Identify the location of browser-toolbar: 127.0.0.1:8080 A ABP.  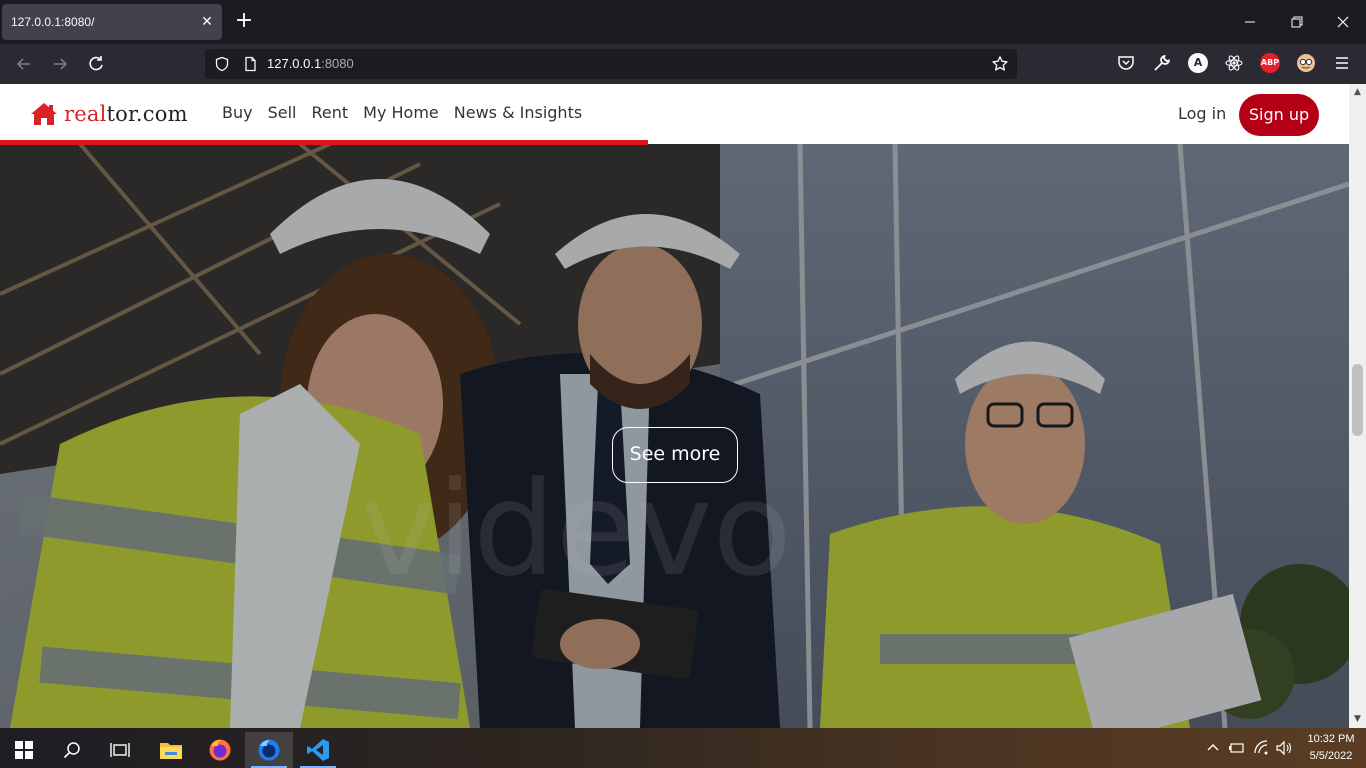
(683, 64).